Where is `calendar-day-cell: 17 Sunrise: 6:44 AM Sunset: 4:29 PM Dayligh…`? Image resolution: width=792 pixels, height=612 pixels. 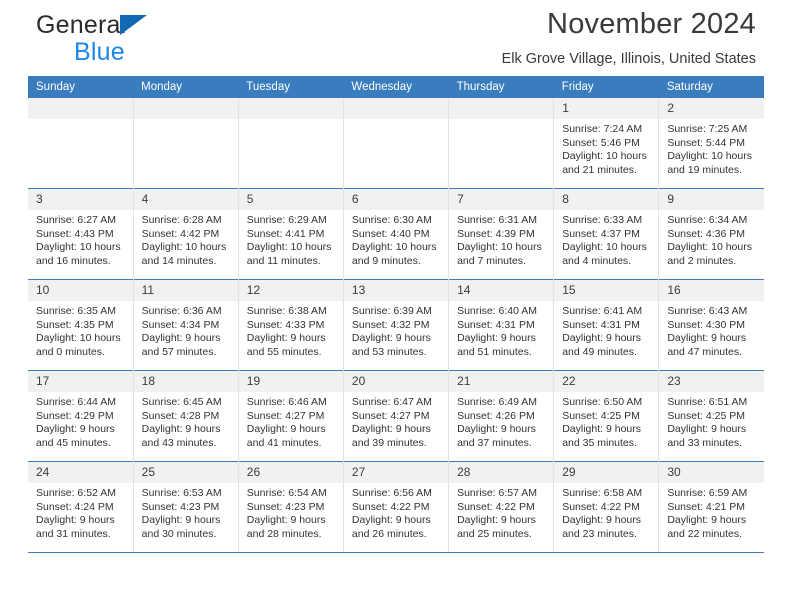
calendar-day-cell: 17 Sunrise: 6:44 AM Sunset: 4:29 PM Dayligh… is located at coordinates (81, 416).